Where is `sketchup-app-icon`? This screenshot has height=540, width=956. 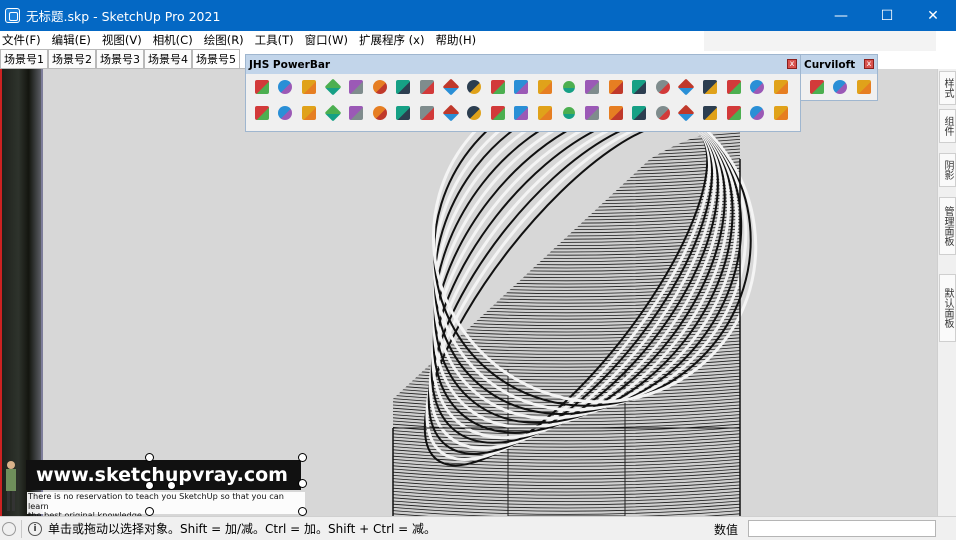 sketchup-app-icon is located at coordinates (12, 15).